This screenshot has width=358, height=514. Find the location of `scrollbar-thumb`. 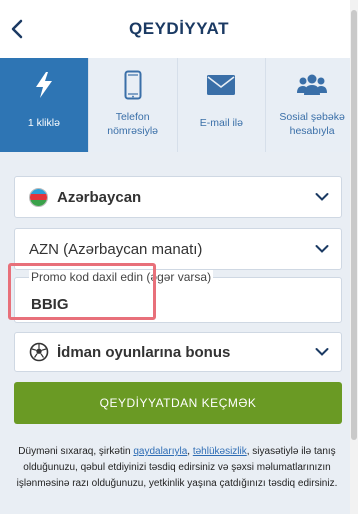

scrollbar-thumb is located at coordinates (354, 225).